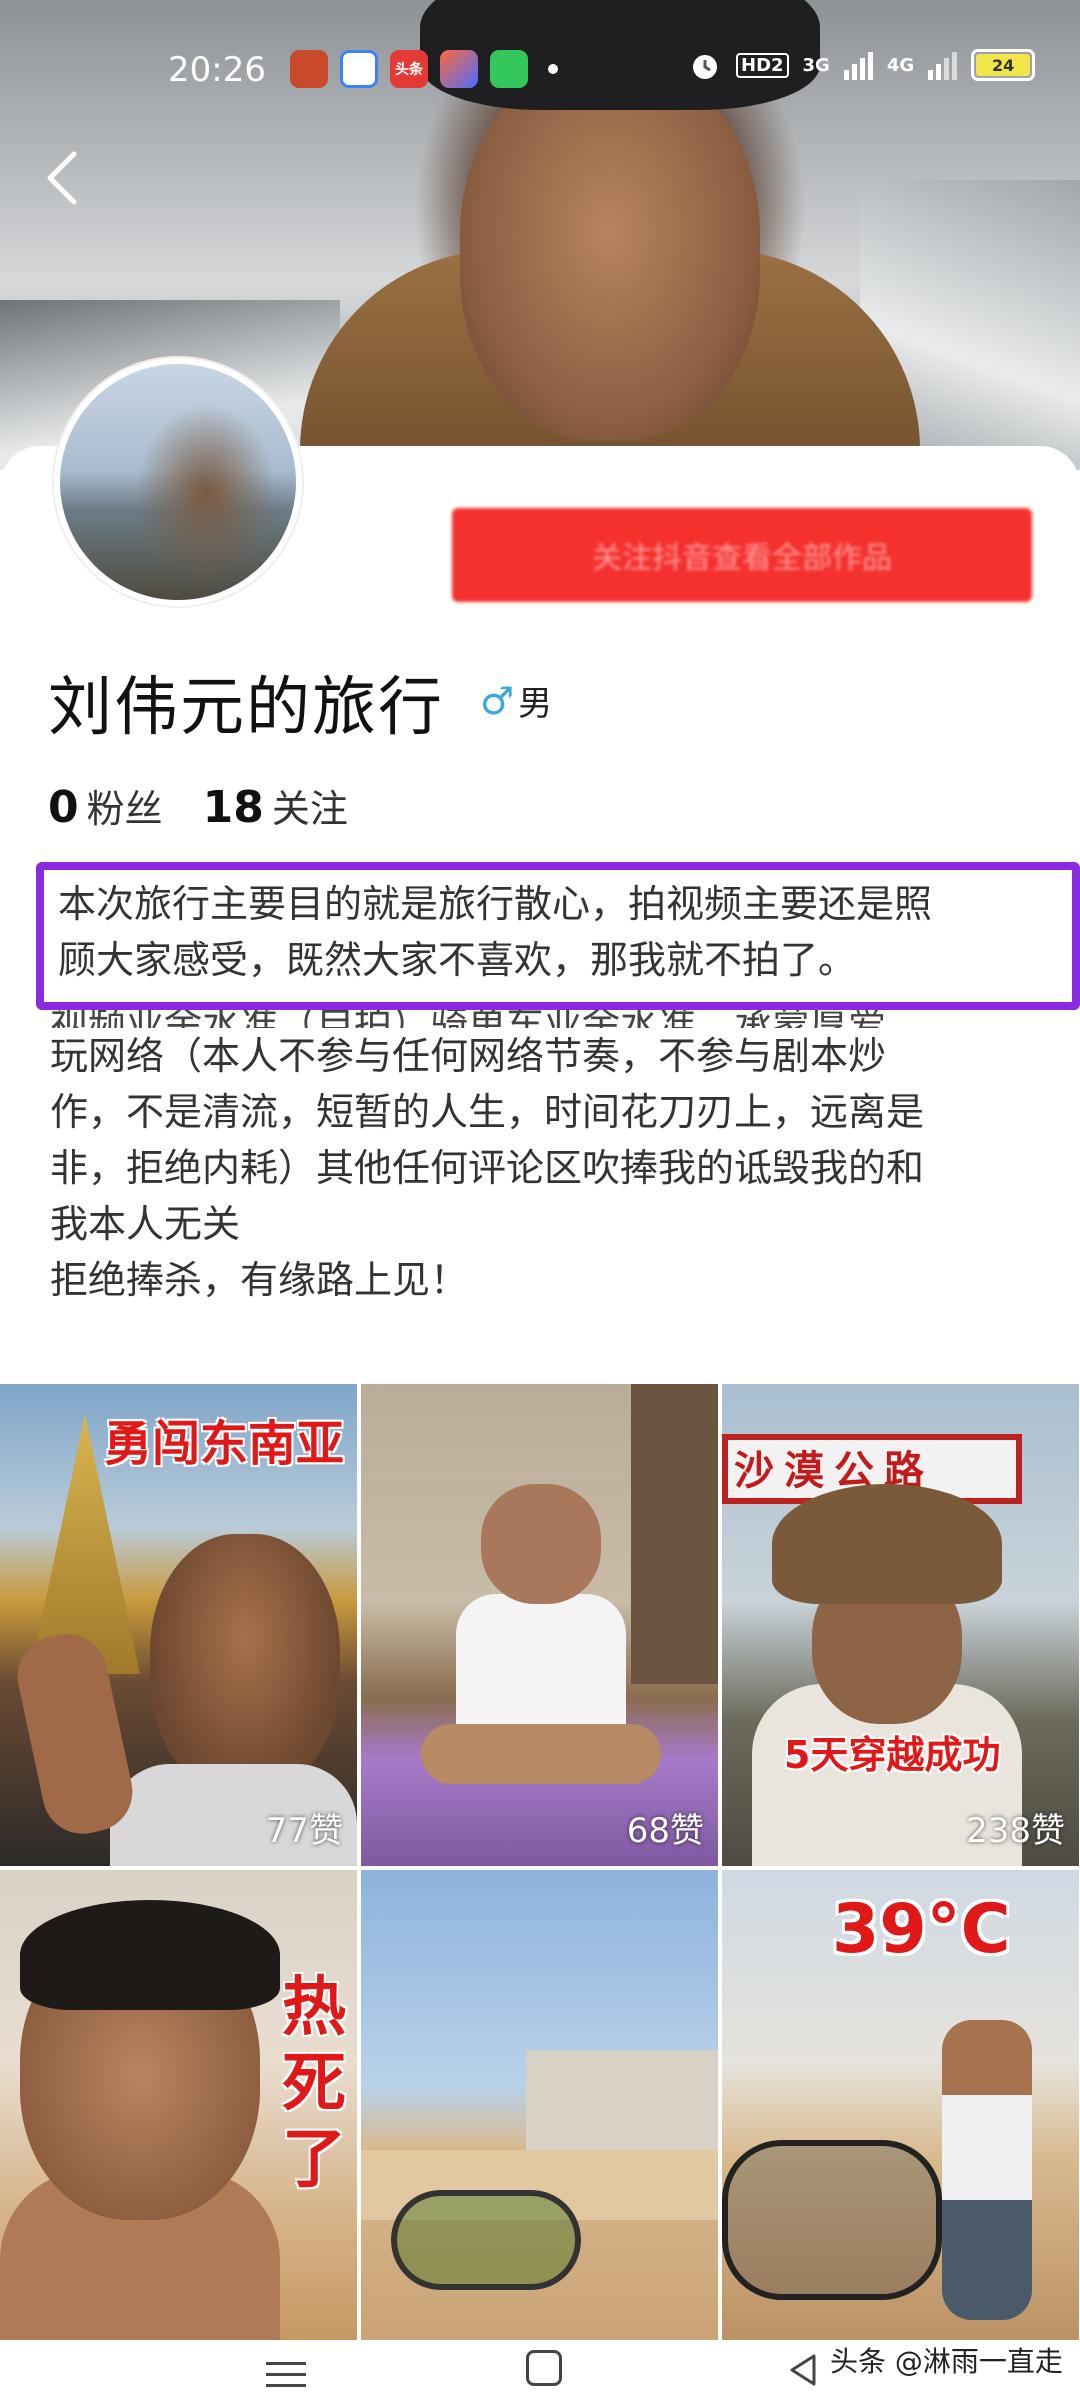  What do you see at coordinates (497, 700) in the screenshot?
I see `male-icon: ♂` at bounding box center [497, 700].